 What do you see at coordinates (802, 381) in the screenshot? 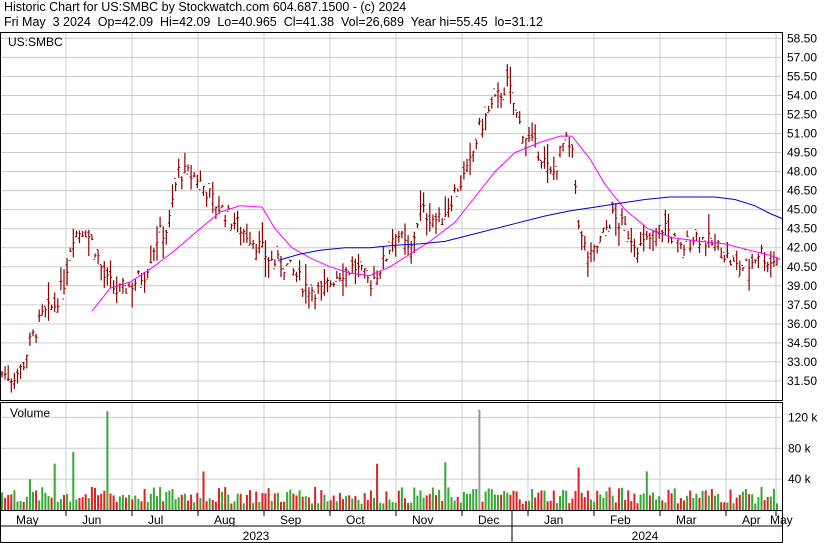
I see `y-tick-label: 31.50` at bounding box center [802, 381].